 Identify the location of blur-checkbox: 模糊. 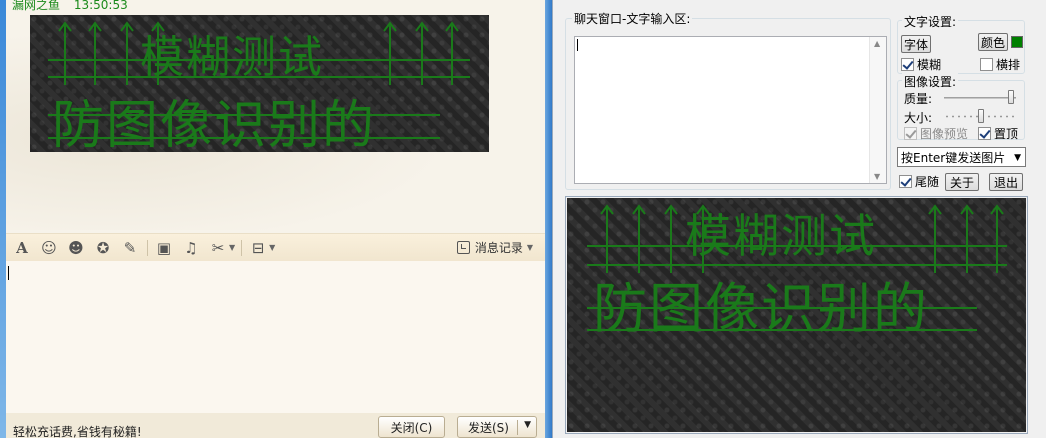
(921, 64).